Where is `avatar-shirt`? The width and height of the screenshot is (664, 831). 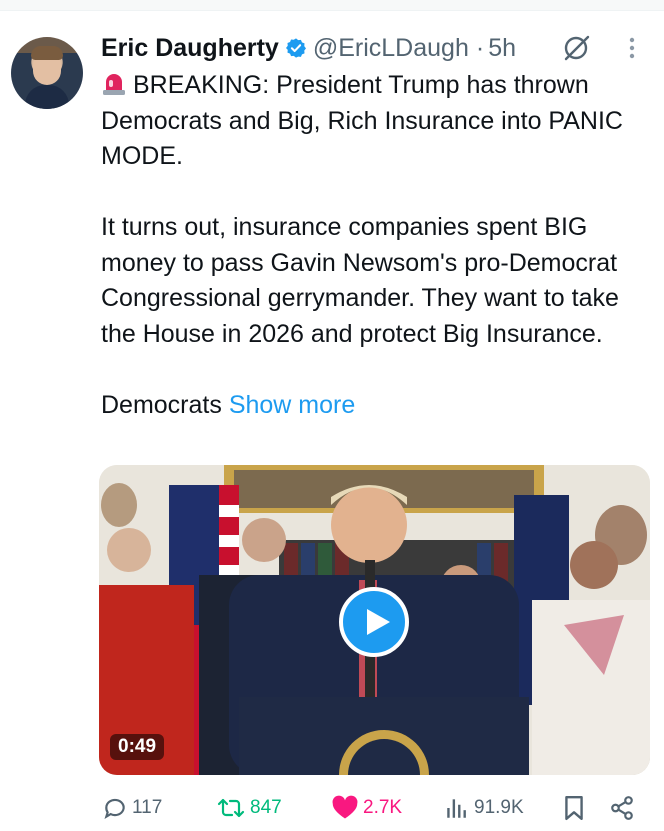 avatar-shirt is located at coordinates (47, 97).